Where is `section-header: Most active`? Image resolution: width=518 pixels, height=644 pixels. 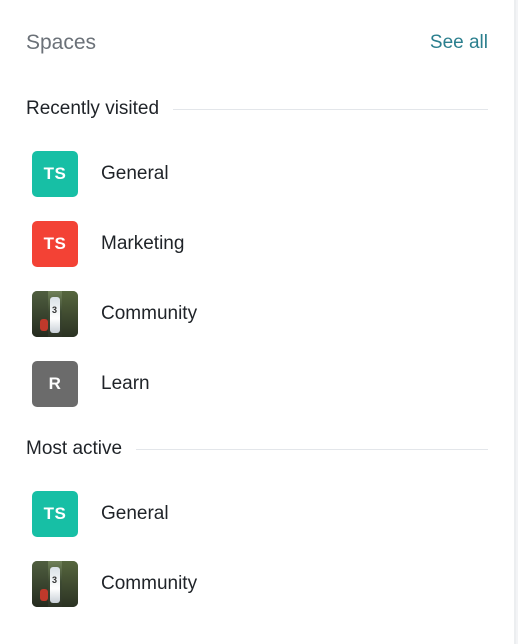
section-header: Most active is located at coordinates (257, 449).